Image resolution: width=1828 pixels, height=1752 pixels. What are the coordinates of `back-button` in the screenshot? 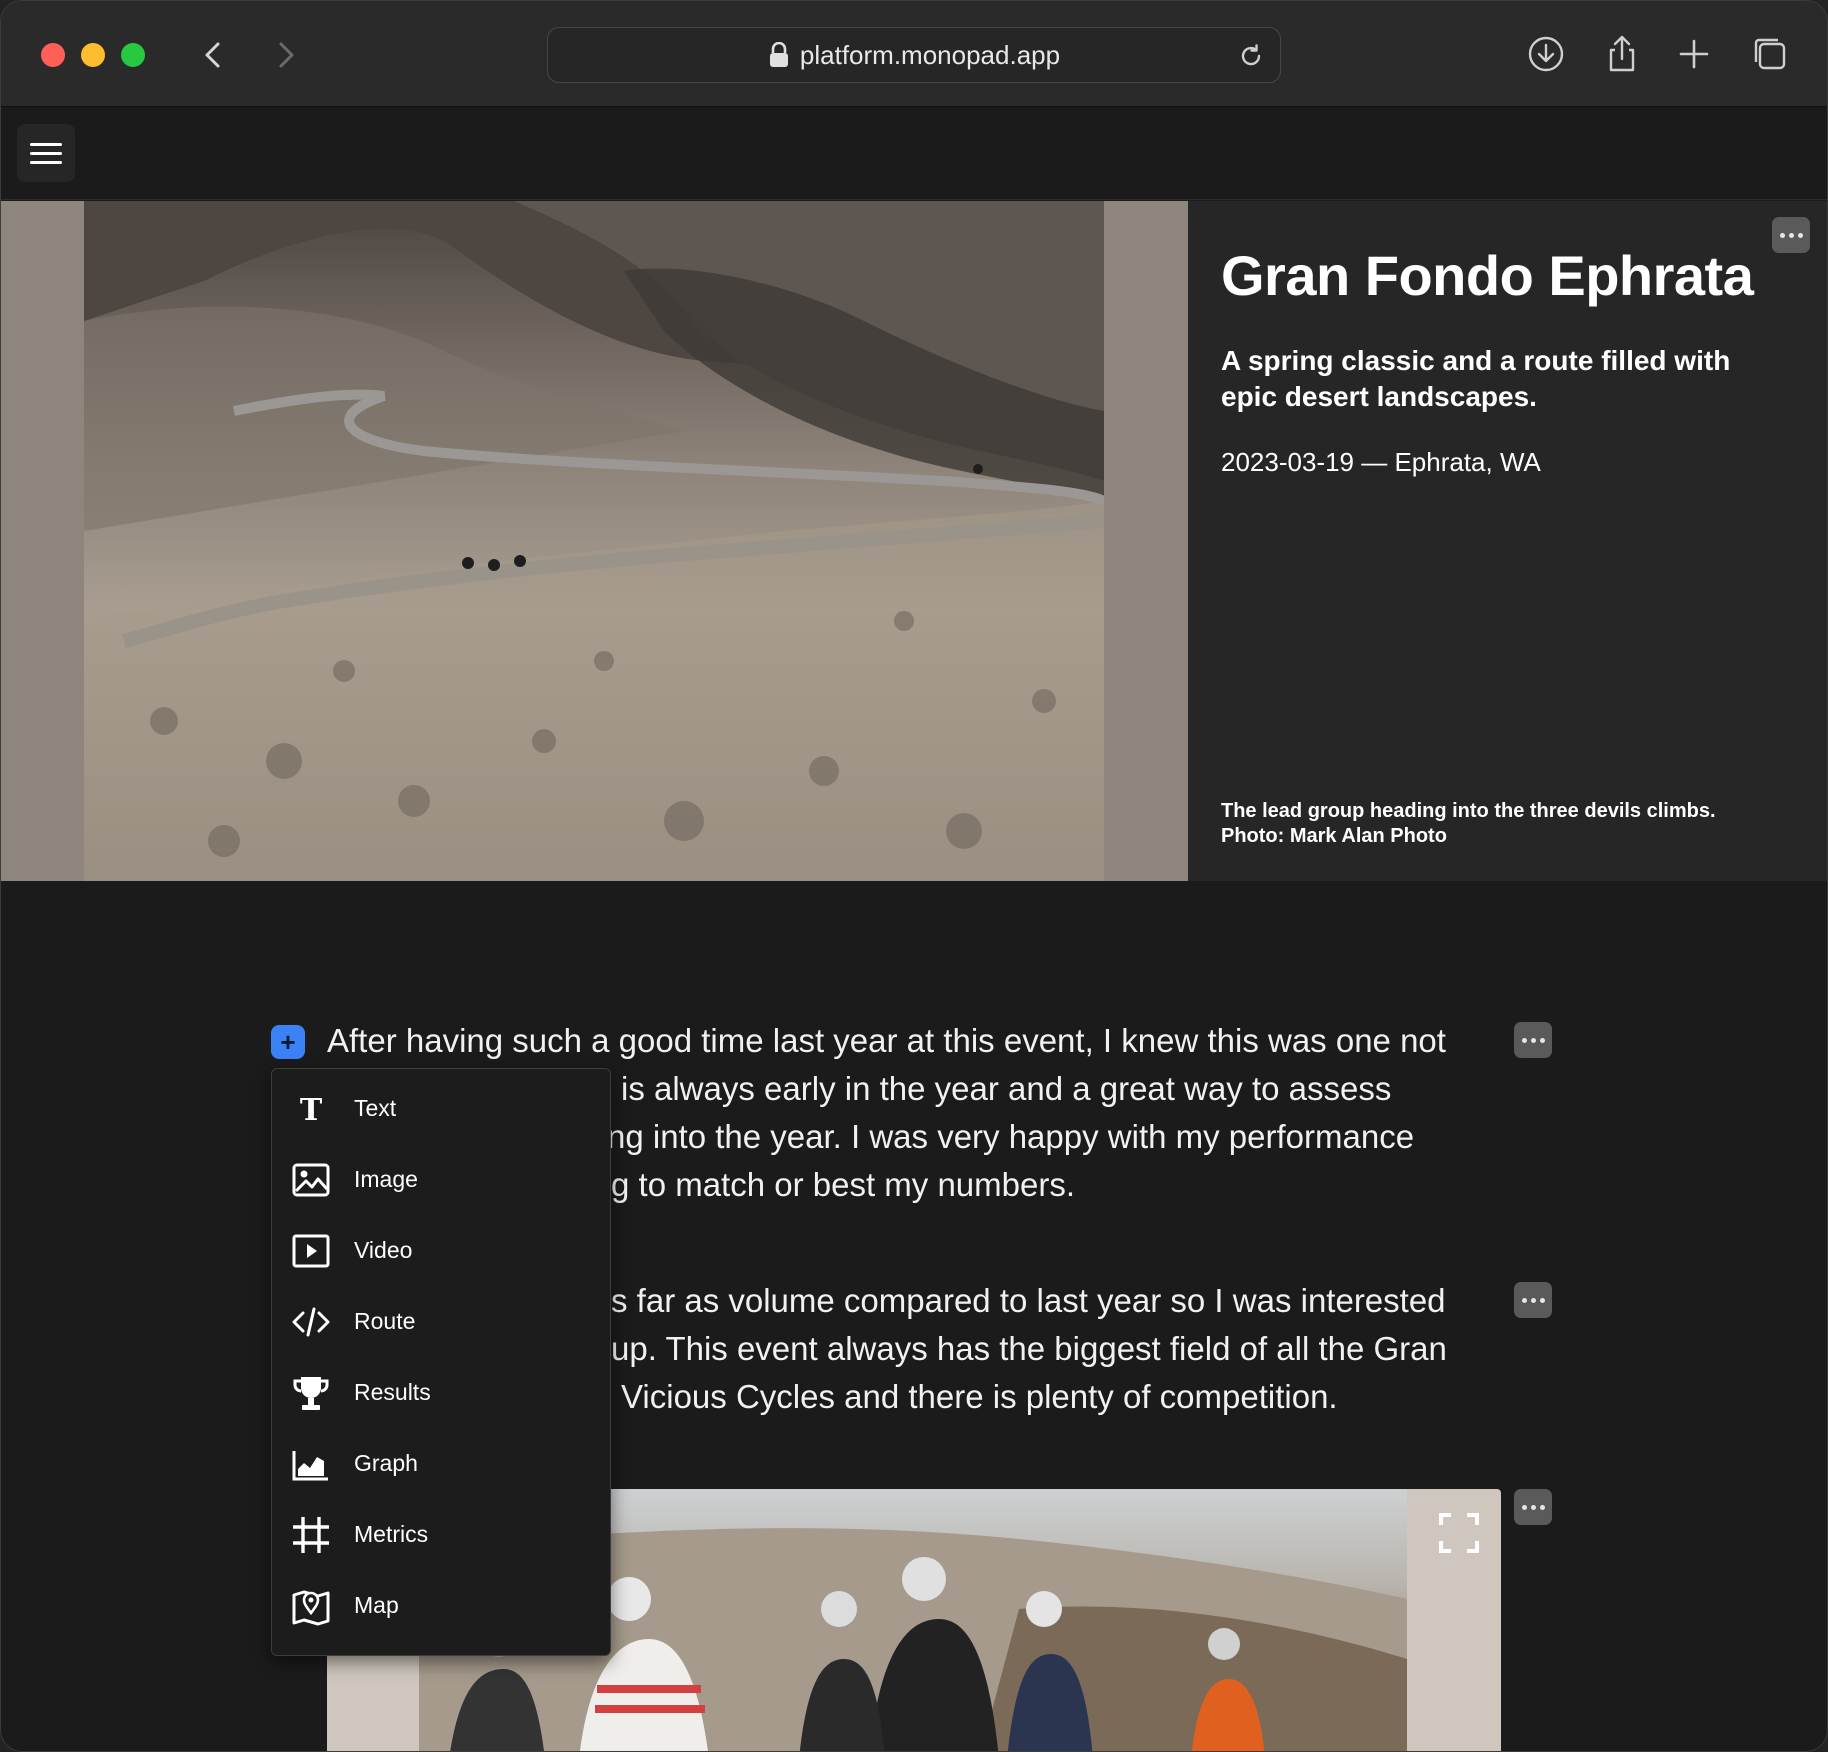 It's located at (214, 55).